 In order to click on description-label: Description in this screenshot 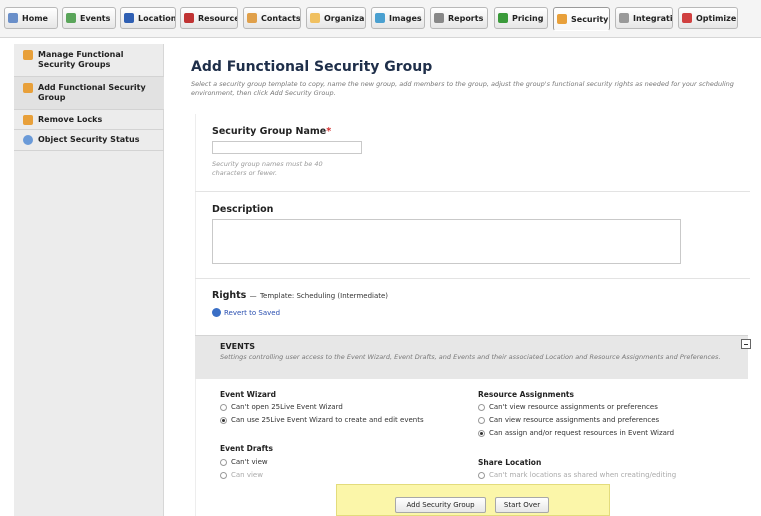, I will do `click(243, 209)`.